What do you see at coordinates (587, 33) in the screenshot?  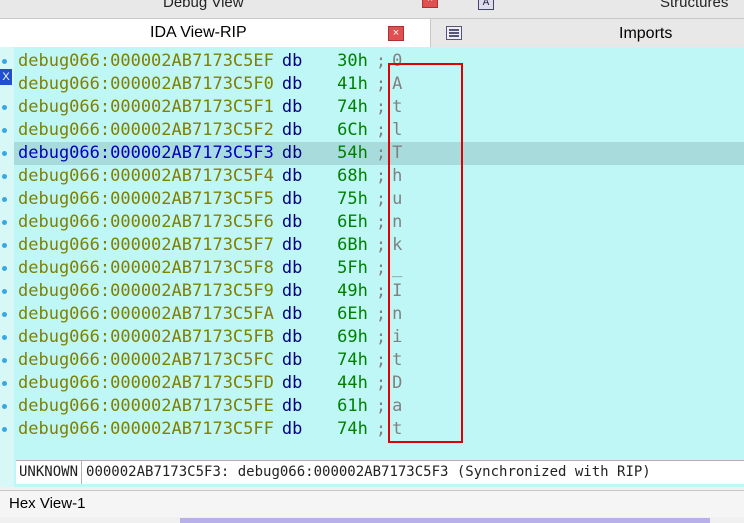 I see `tab-imports: Imports` at bounding box center [587, 33].